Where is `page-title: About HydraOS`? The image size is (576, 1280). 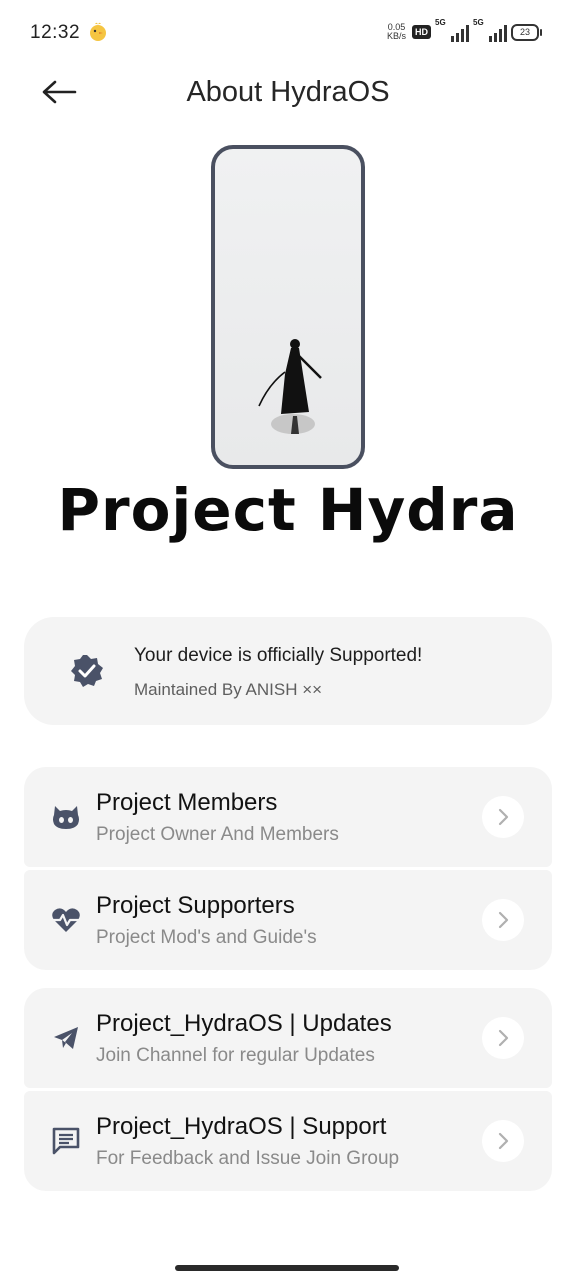
page-title: About HydraOS is located at coordinates (288, 92).